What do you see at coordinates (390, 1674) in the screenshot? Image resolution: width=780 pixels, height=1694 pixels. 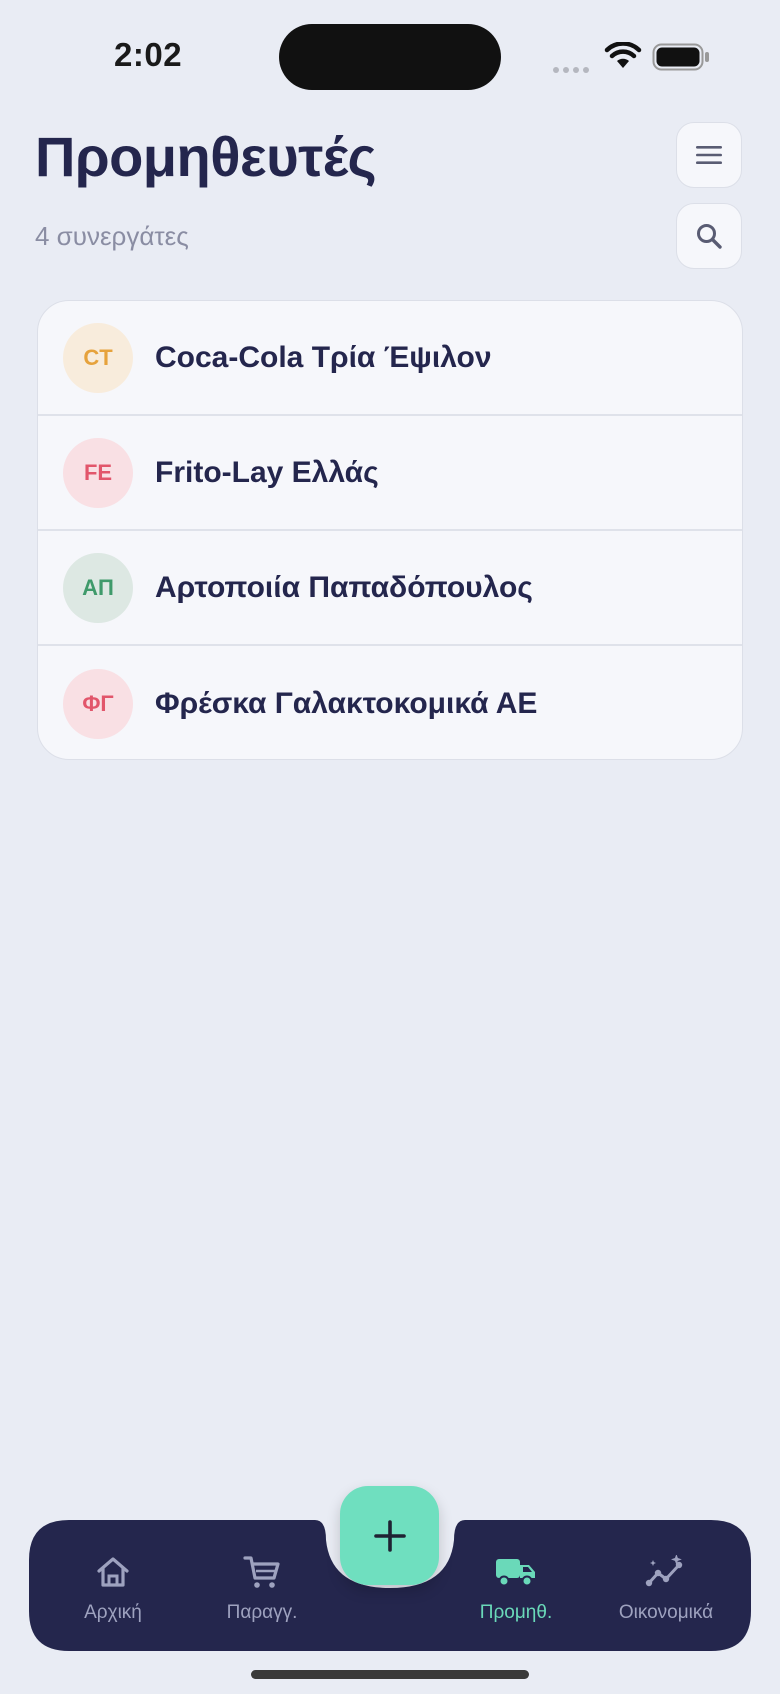 I see `home-indicator` at bounding box center [390, 1674].